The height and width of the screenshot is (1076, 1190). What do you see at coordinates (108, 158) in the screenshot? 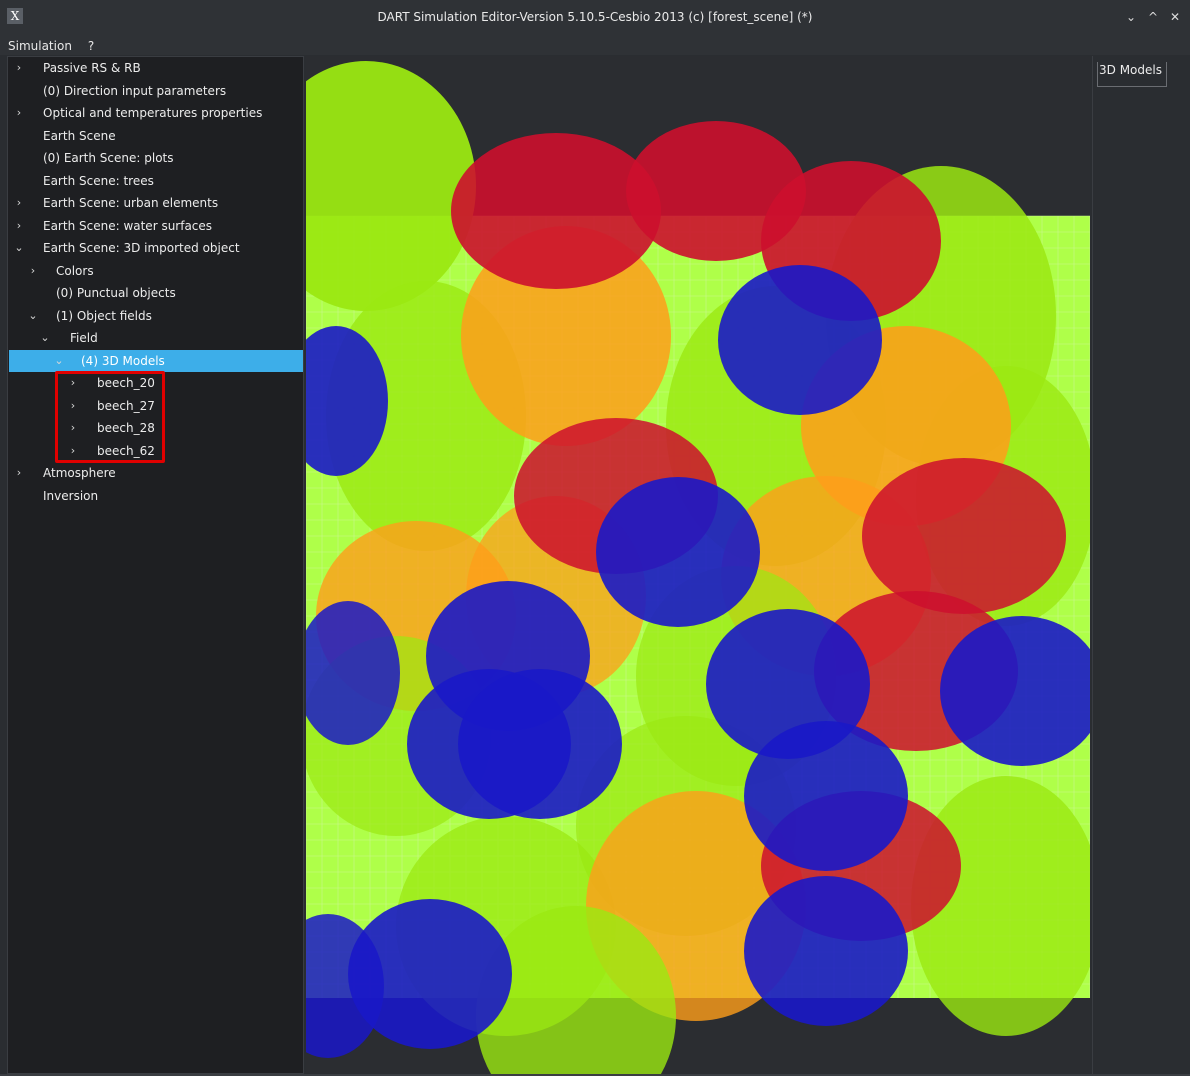
I see `tree-item-label: (0) Earth Scene: plots` at bounding box center [108, 158].